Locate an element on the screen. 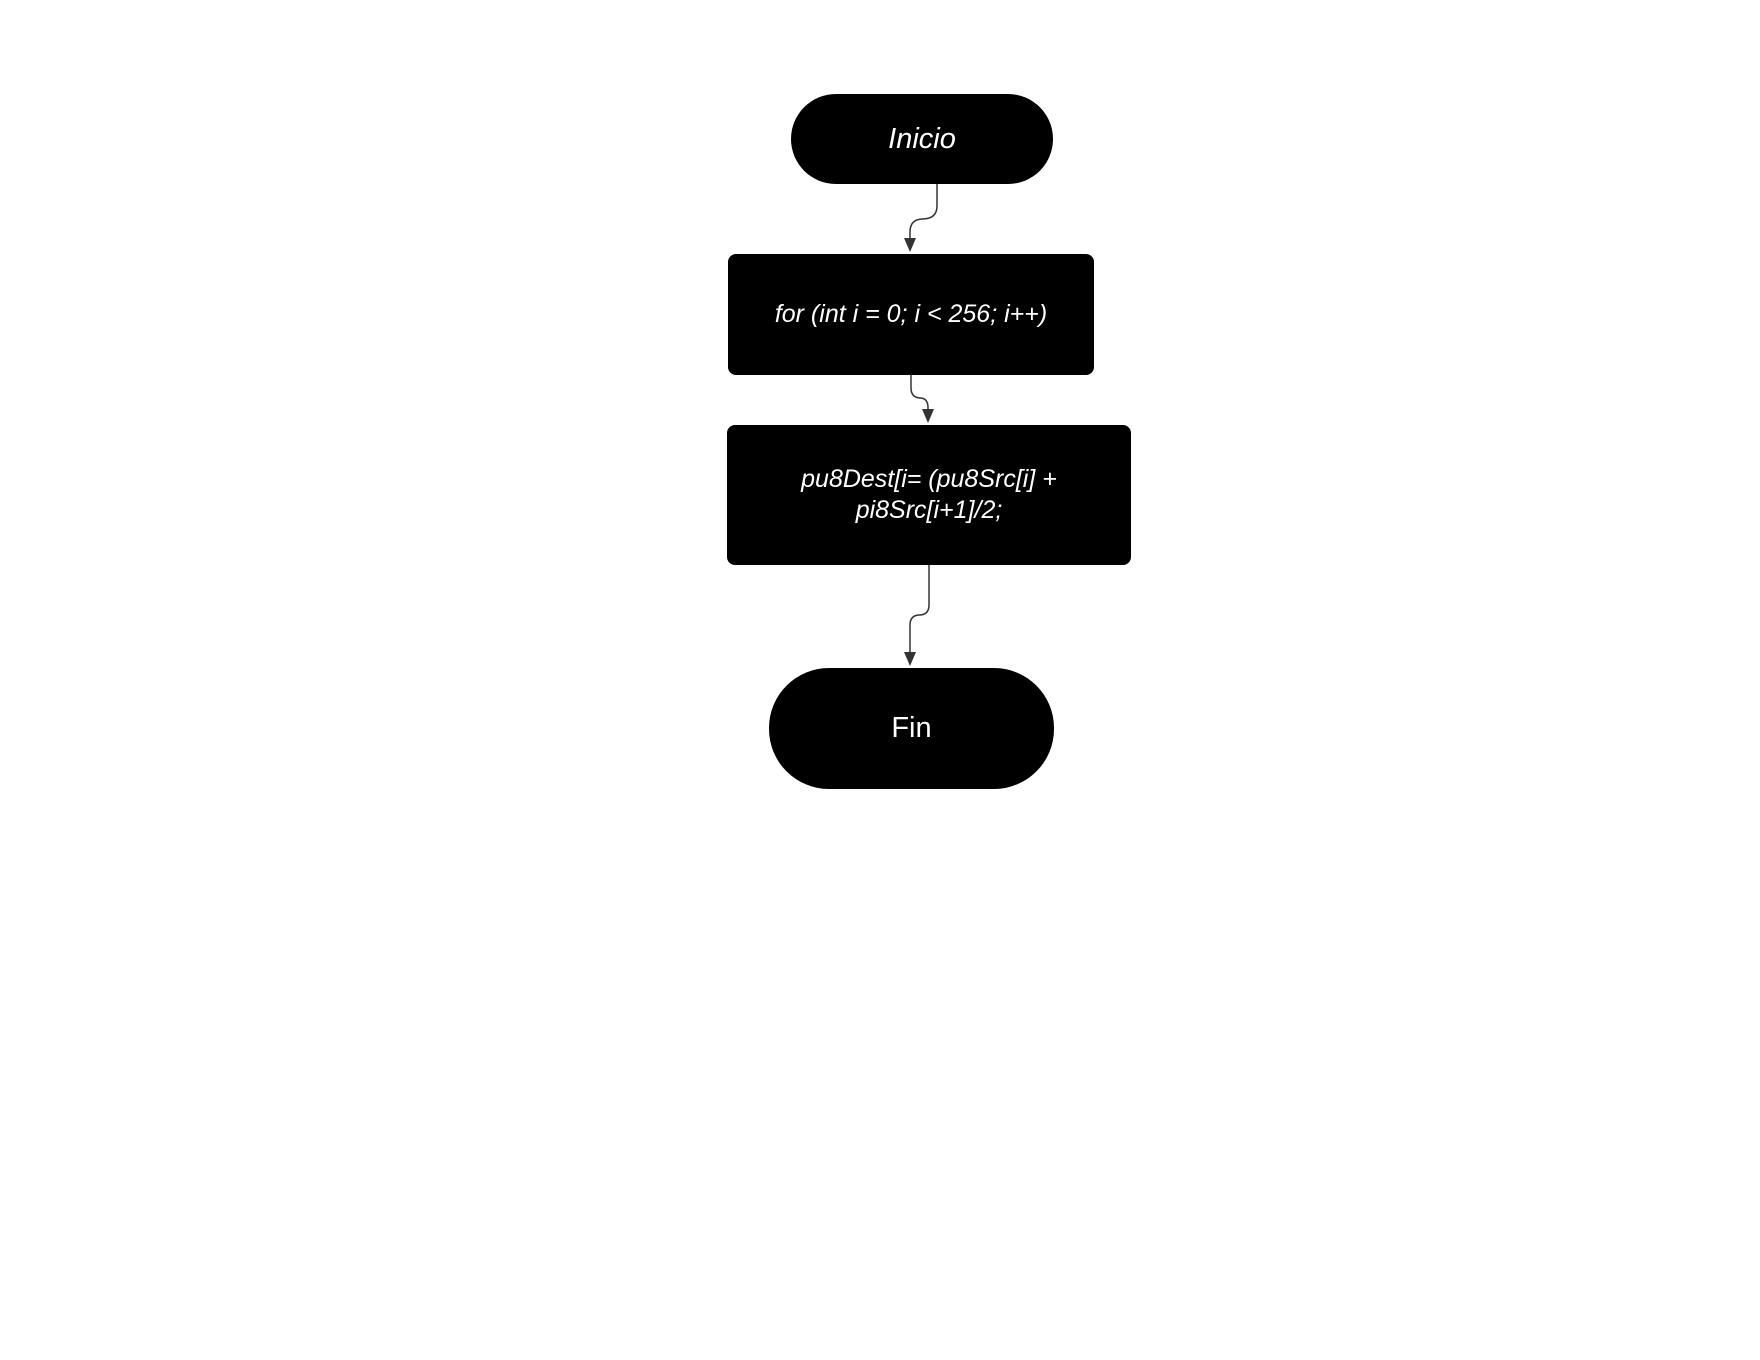 The height and width of the screenshot is (1360, 1760). loop-process-box: for (int i = 0; i < 256; i++) is located at coordinates (911, 314).